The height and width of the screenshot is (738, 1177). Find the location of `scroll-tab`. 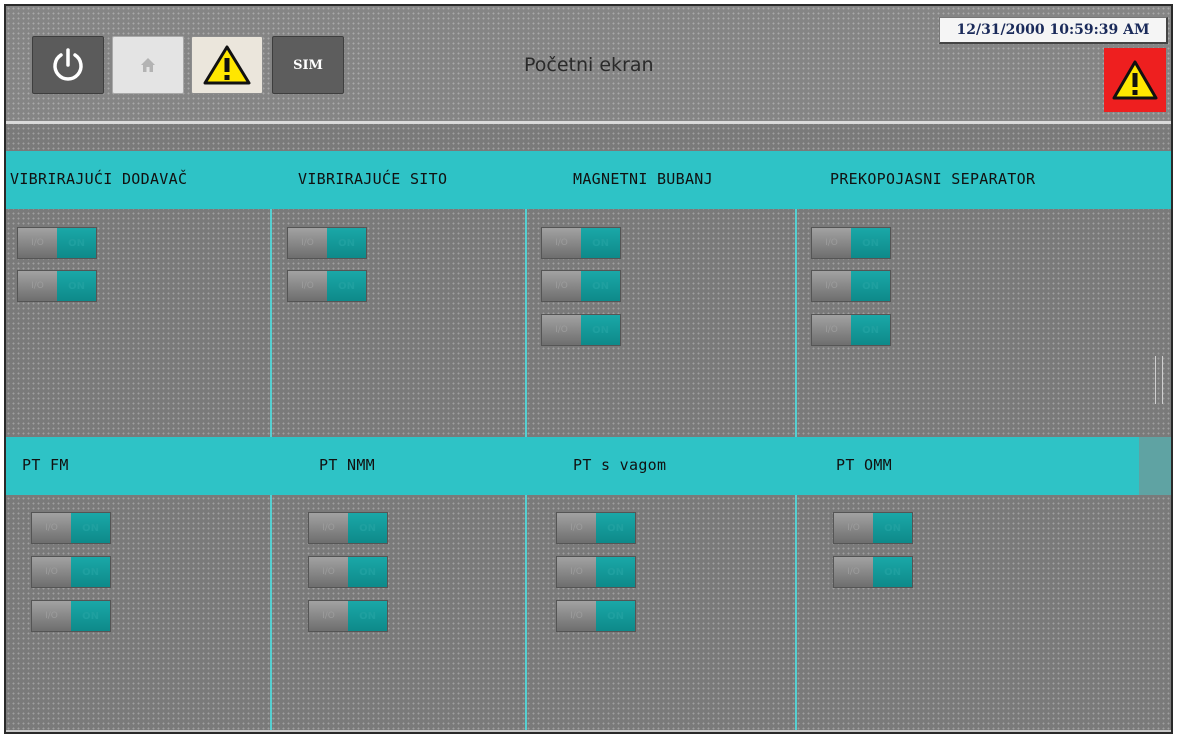

scroll-tab is located at coordinates (1155, 466).